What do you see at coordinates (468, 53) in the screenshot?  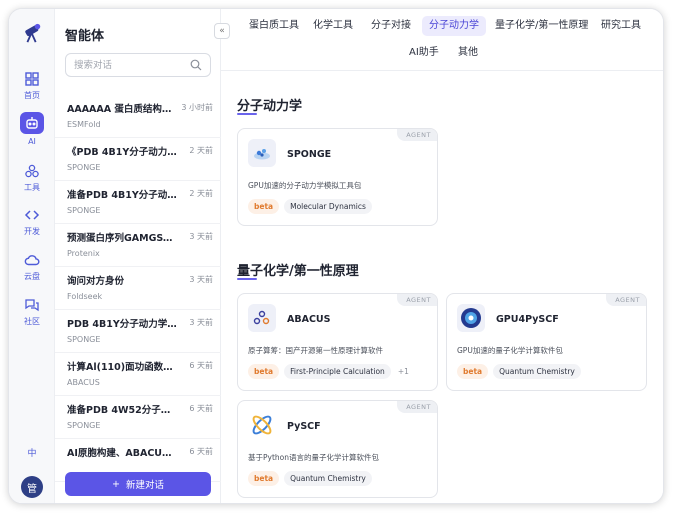 I see `tab-other: 其他` at bounding box center [468, 53].